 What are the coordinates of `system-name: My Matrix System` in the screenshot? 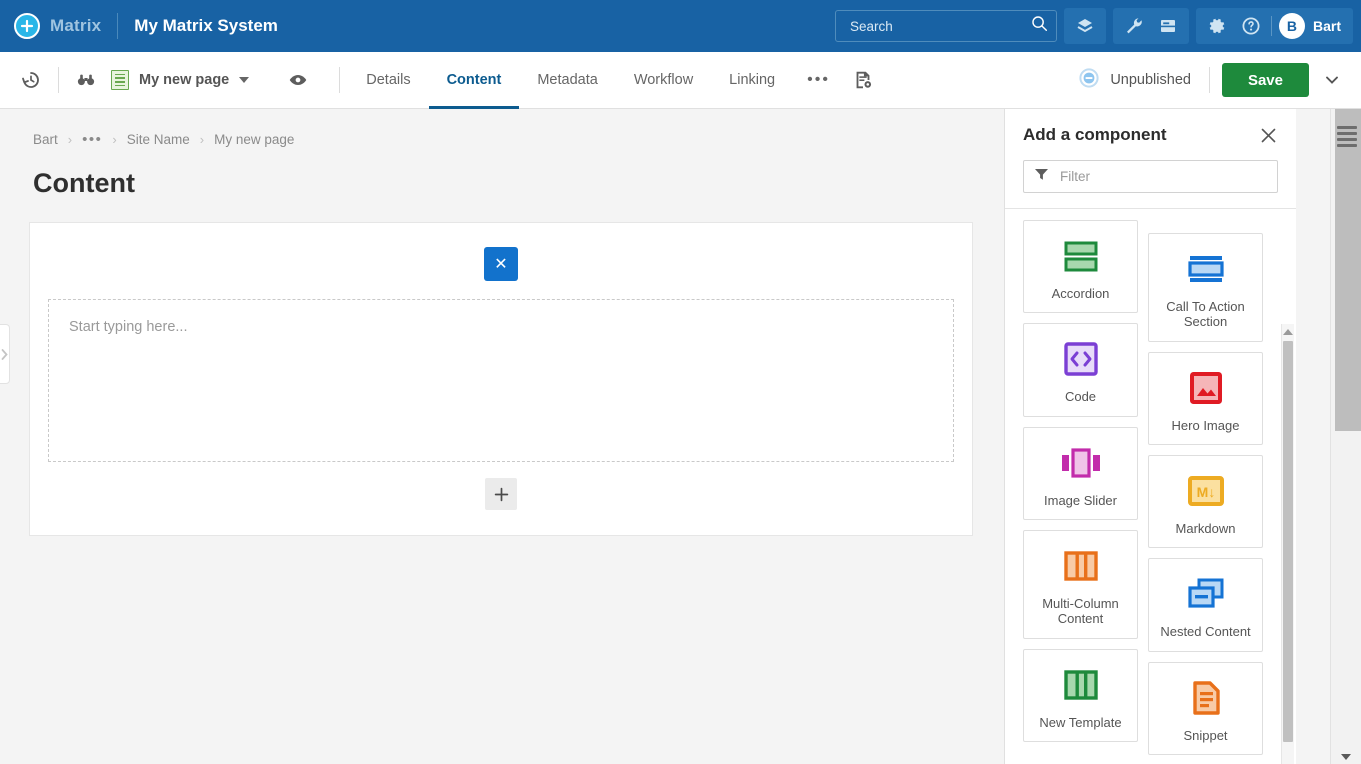 It's located at (206, 25).